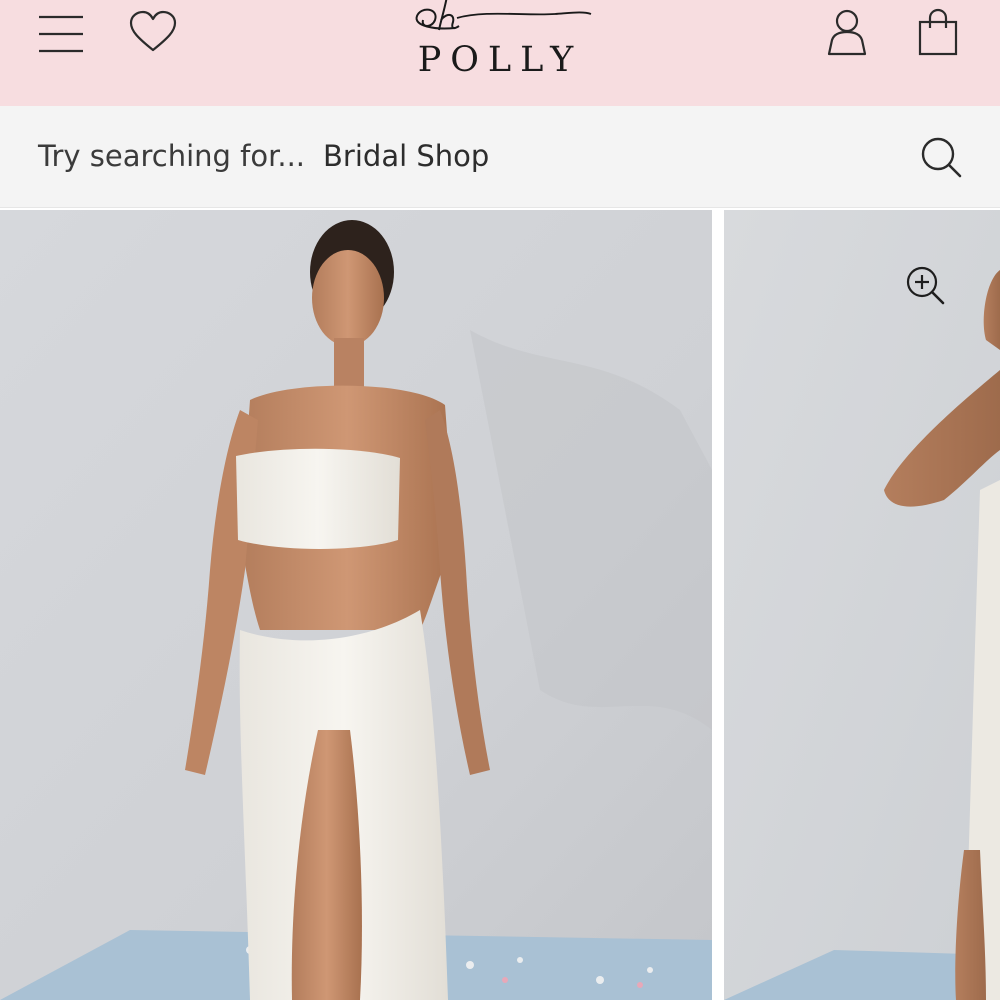 The image size is (1000, 1000). Describe the element at coordinates (500, 157) in the screenshot. I see `search-bar: Try searching for... Bridal Shop` at that location.